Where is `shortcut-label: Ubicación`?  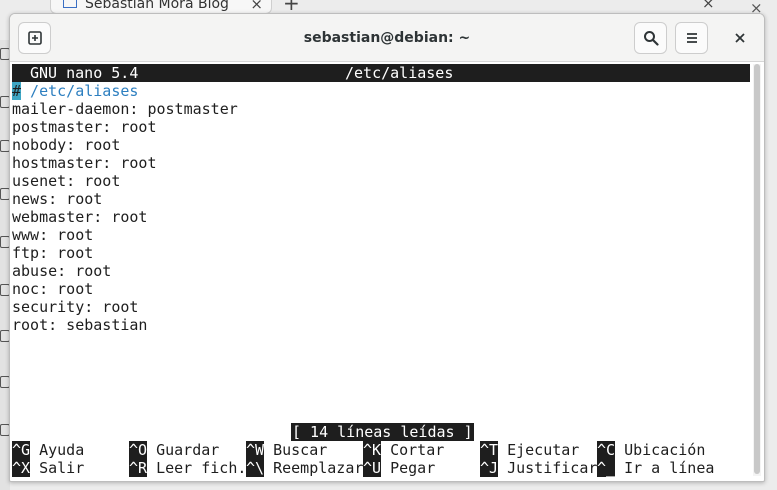
shortcut-label: Ubicación is located at coordinates (660, 450).